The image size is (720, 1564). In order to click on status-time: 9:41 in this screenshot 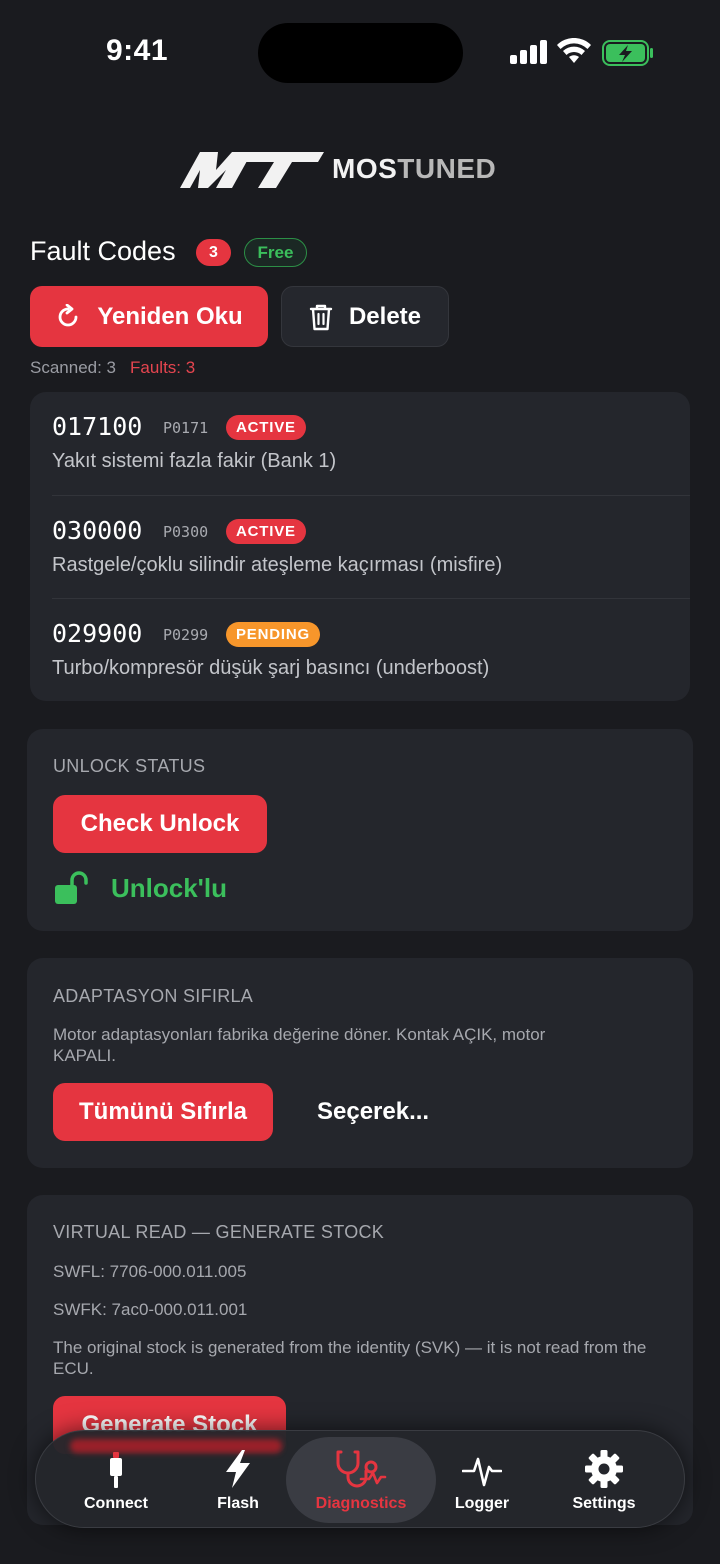, I will do `click(137, 50)`.